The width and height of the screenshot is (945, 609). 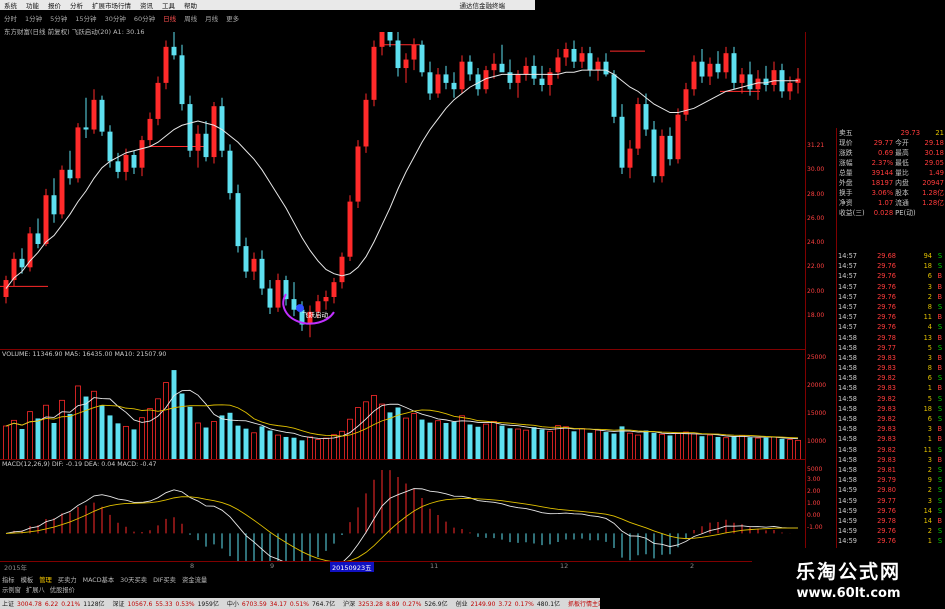 I want to click on indicator-tab: MACD基本, so click(x=98, y=579).